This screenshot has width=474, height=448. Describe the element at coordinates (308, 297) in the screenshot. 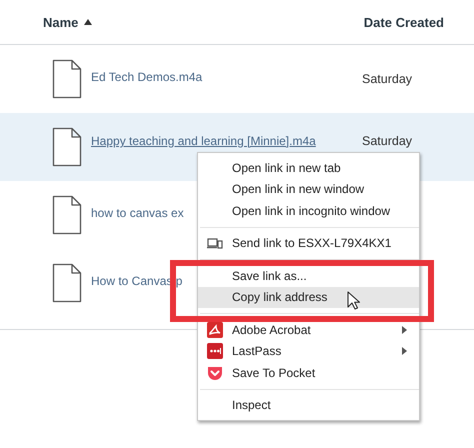

I see `menu-item: Copy link address` at that location.